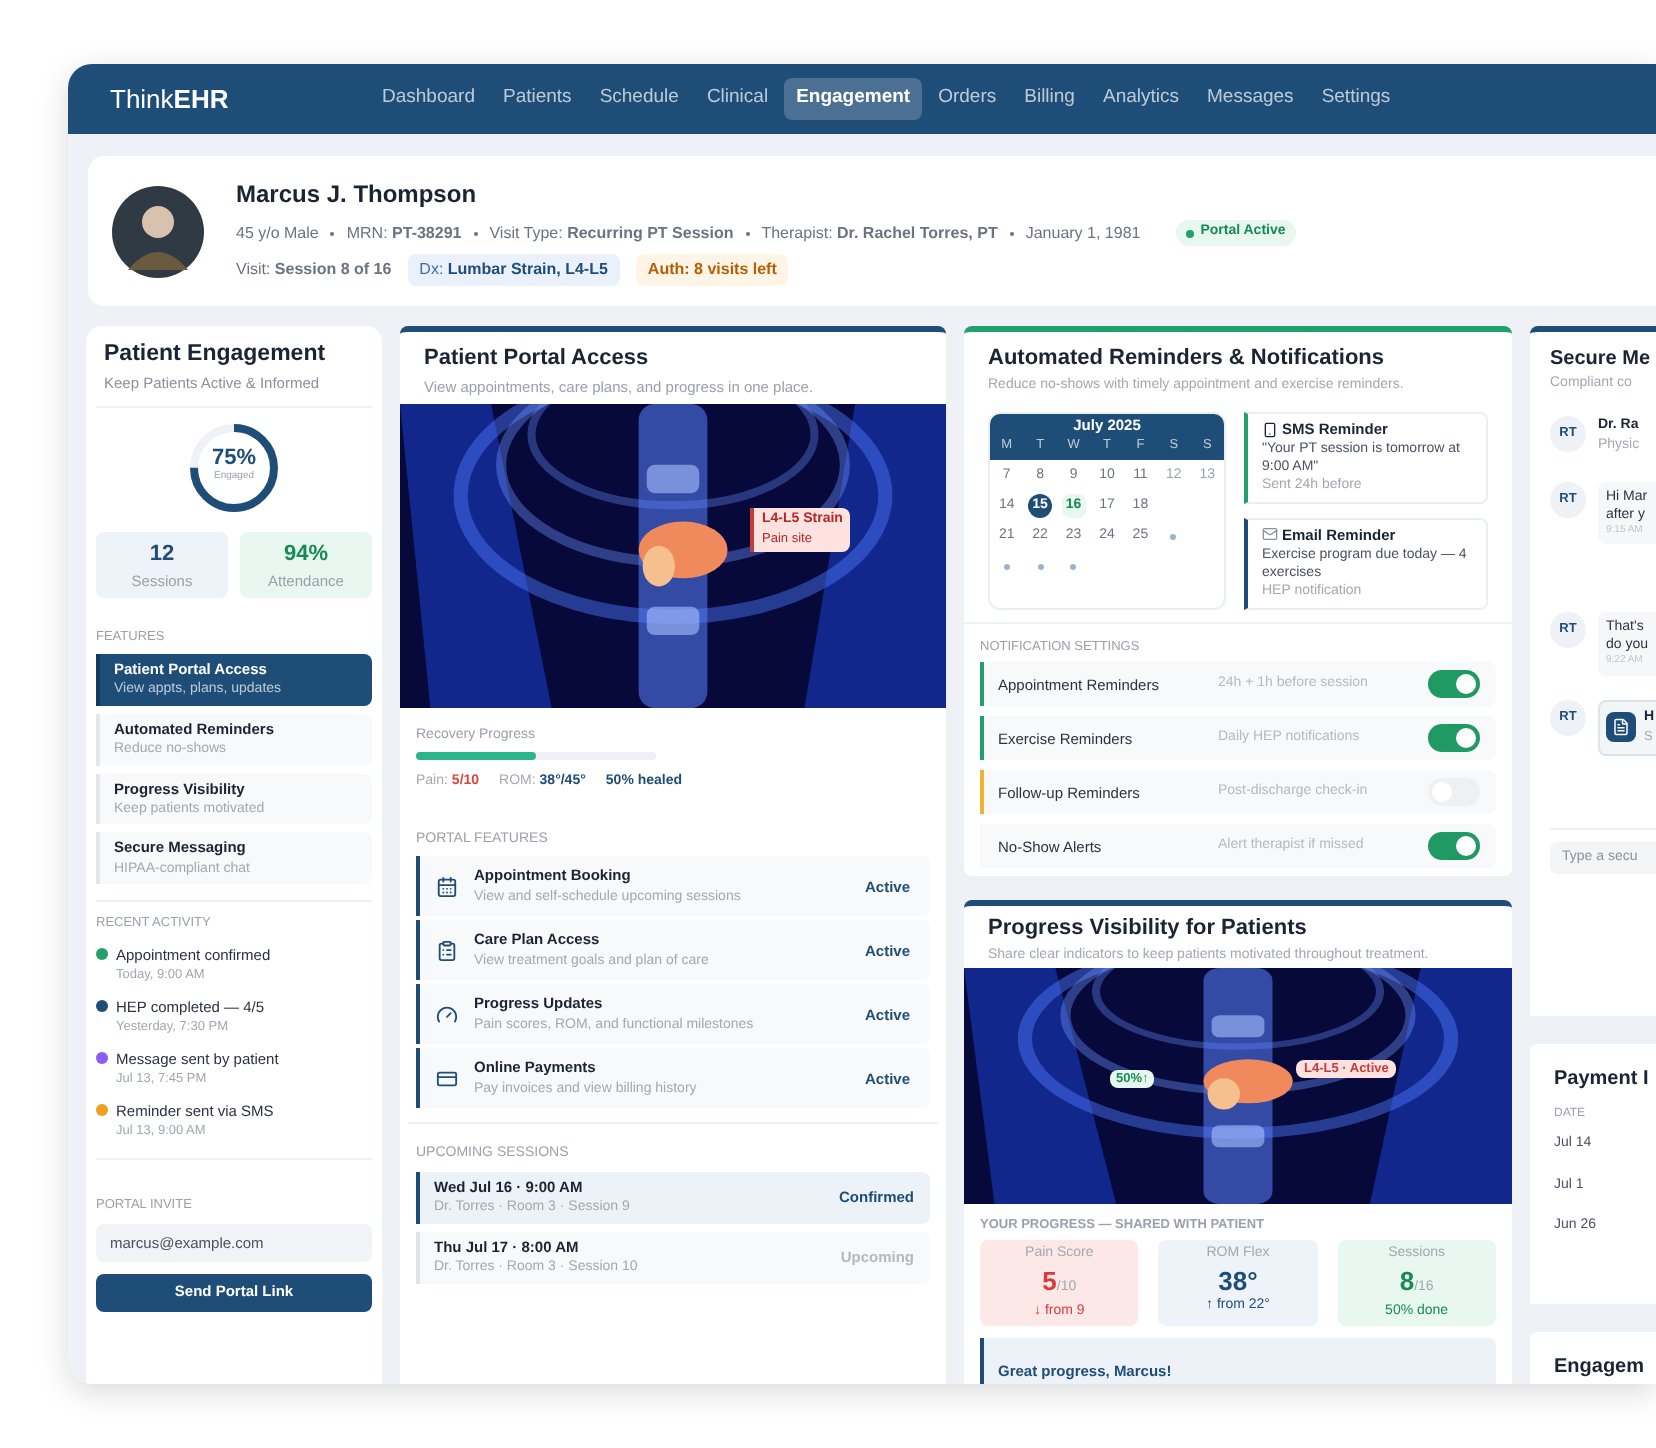  What do you see at coordinates (1238, 1280) in the screenshot?
I see `stat-value: 38°` at bounding box center [1238, 1280].